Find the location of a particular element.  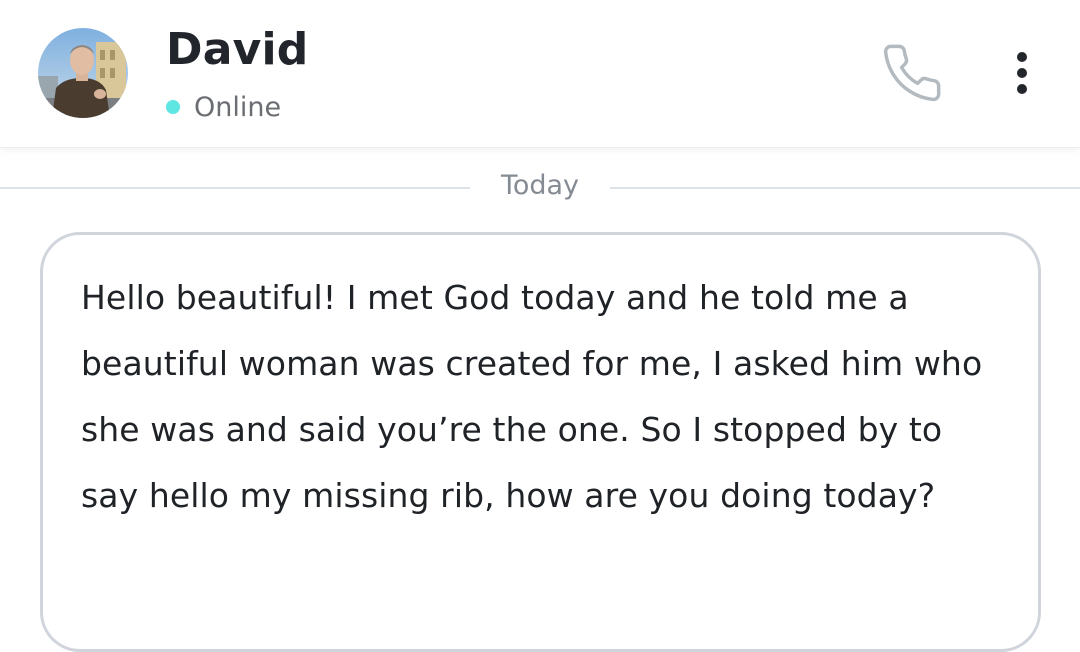

call-button is located at coordinates (912, 73).